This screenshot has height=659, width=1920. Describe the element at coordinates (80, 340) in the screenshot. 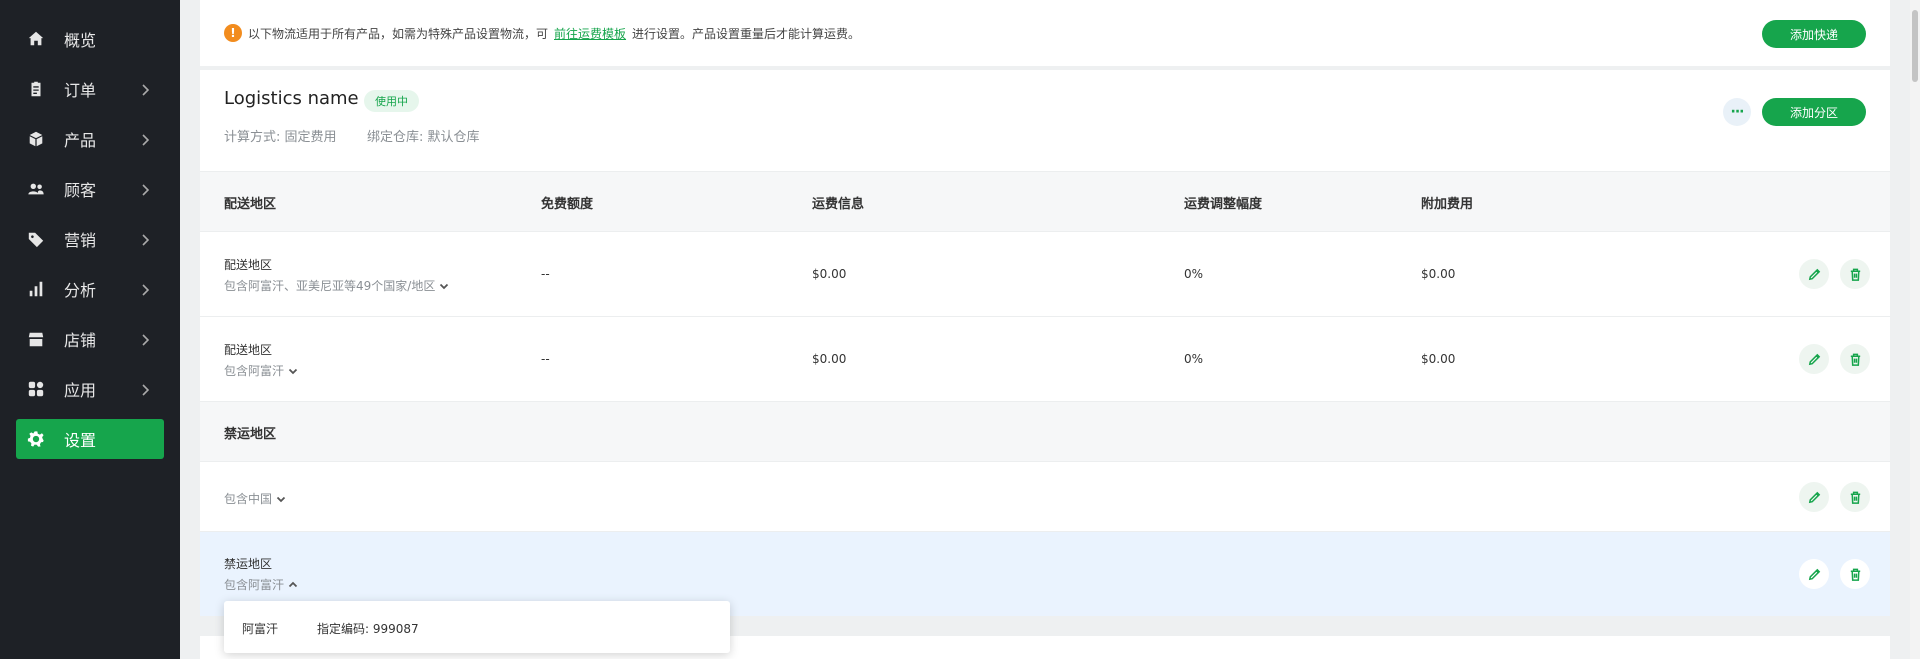

I see `sidebar-item-label: 店铺` at that location.